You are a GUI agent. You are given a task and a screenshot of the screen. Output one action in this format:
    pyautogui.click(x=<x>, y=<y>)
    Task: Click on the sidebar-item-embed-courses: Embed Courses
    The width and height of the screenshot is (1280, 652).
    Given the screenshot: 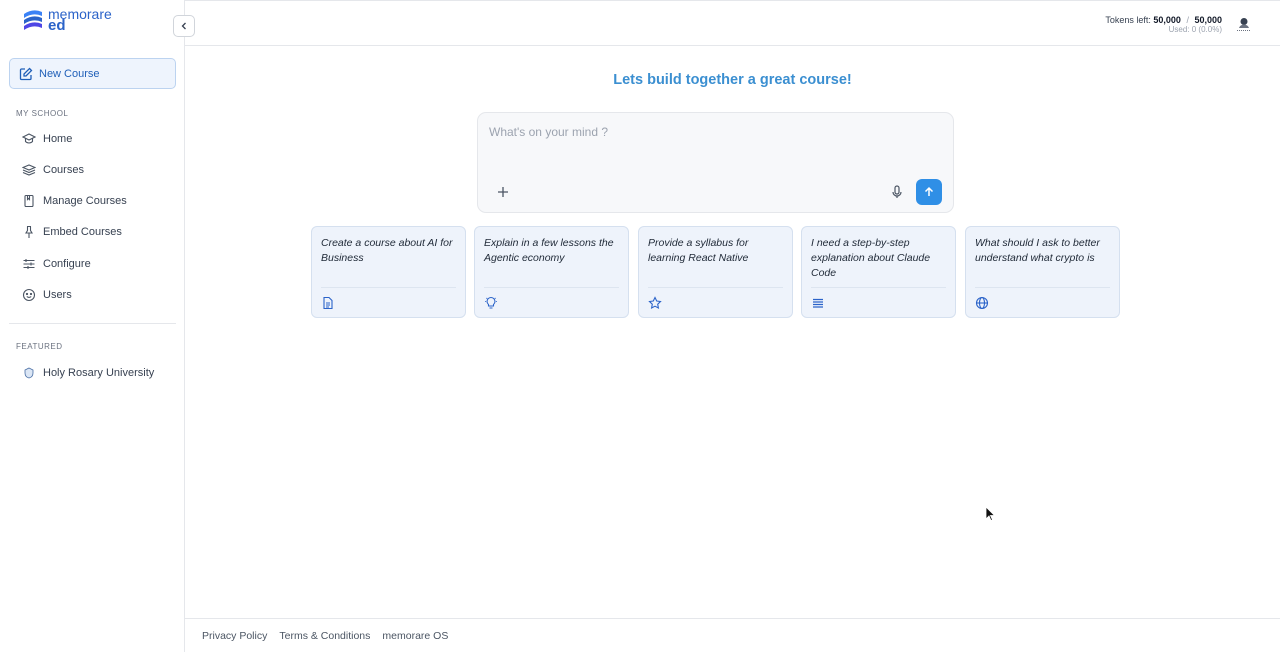 What is the action you would take?
    pyautogui.click(x=72, y=232)
    